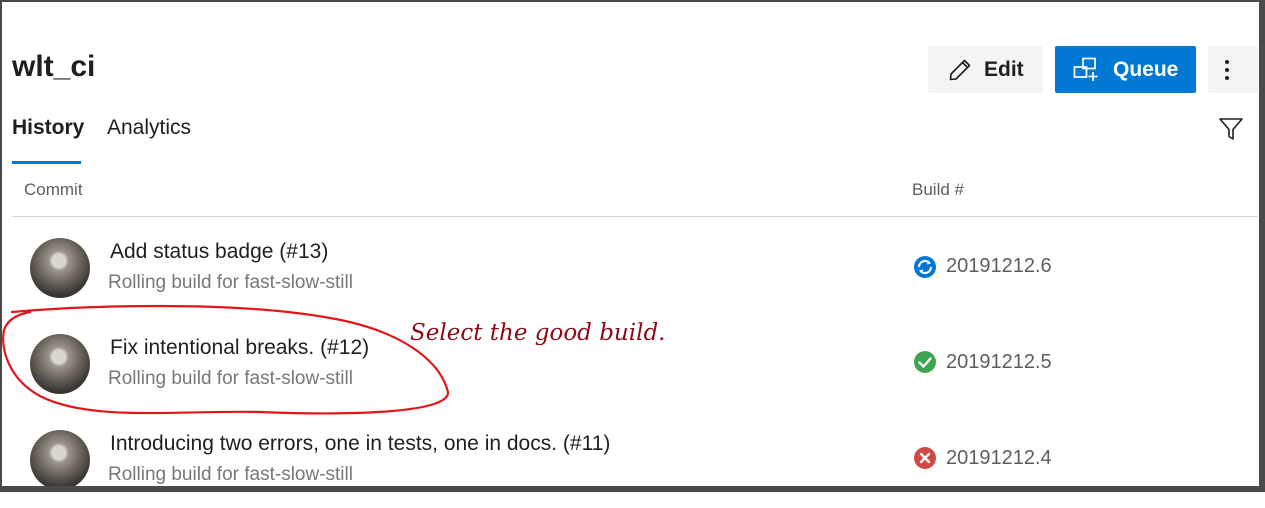 The width and height of the screenshot is (1265, 508). I want to click on filter-button, so click(1231, 131).